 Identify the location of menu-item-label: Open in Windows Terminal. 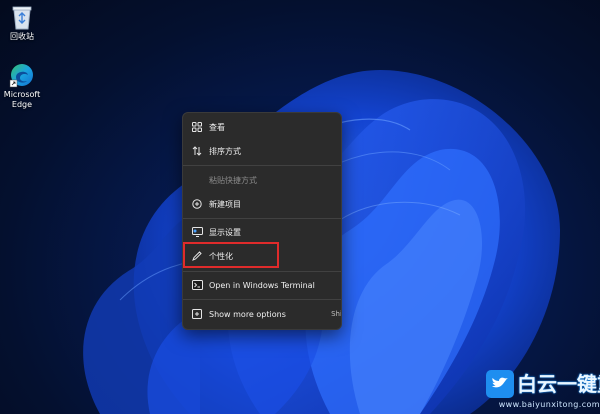
(262, 285).